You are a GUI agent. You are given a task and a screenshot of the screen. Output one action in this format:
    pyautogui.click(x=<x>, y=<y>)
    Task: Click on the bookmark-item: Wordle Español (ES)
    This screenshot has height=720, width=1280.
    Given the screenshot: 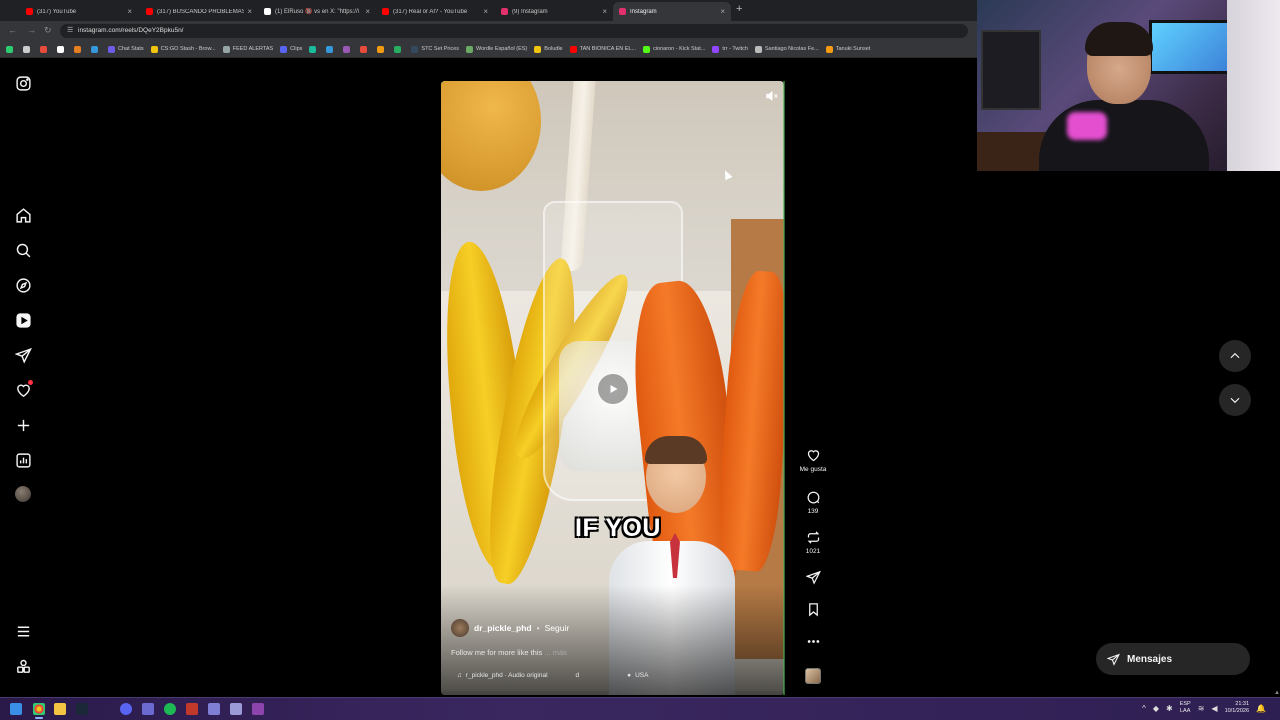 What is the action you would take?
    pyautogui.click(x=496, y=49)
    